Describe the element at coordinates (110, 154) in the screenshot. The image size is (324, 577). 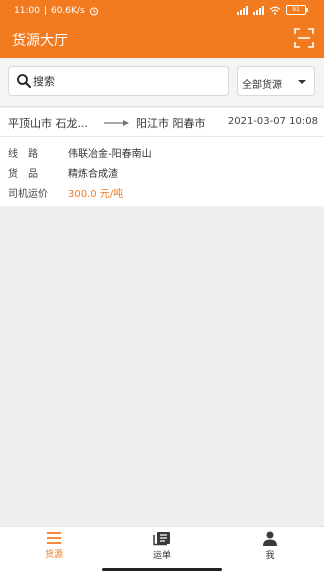
I see `route-value: 伟联冶金-阳春南山` at that location.